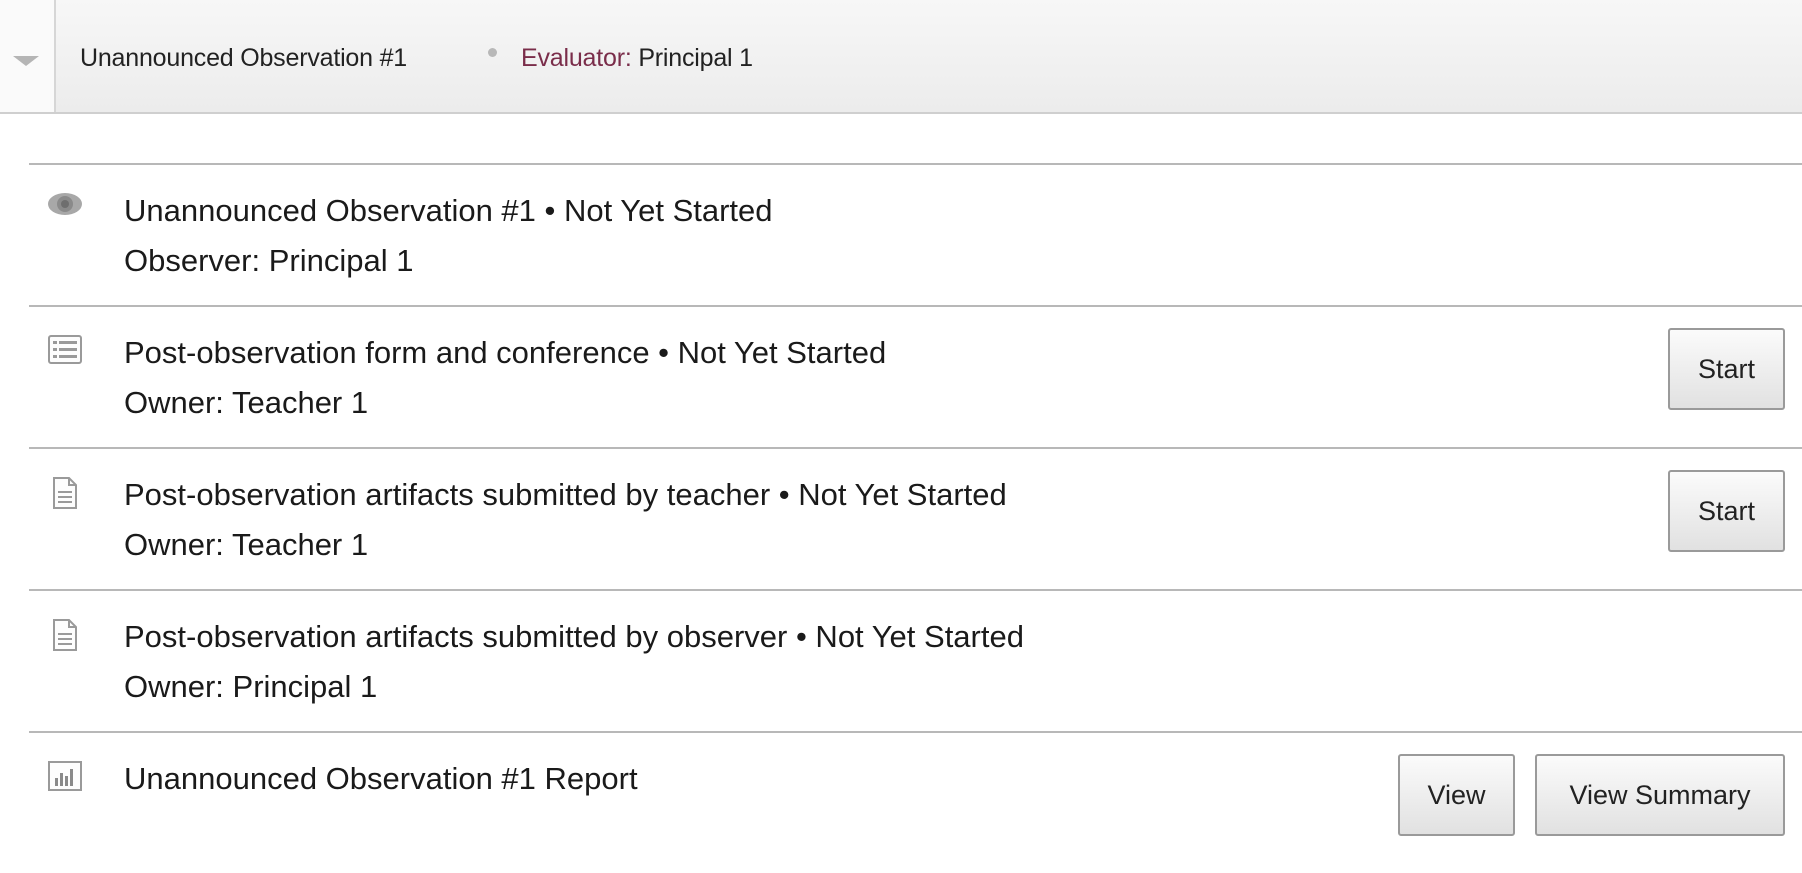 Image resolution: width=1802 pixels, height=873 pixels. I want to click on eye-icon, so click(65, 204).